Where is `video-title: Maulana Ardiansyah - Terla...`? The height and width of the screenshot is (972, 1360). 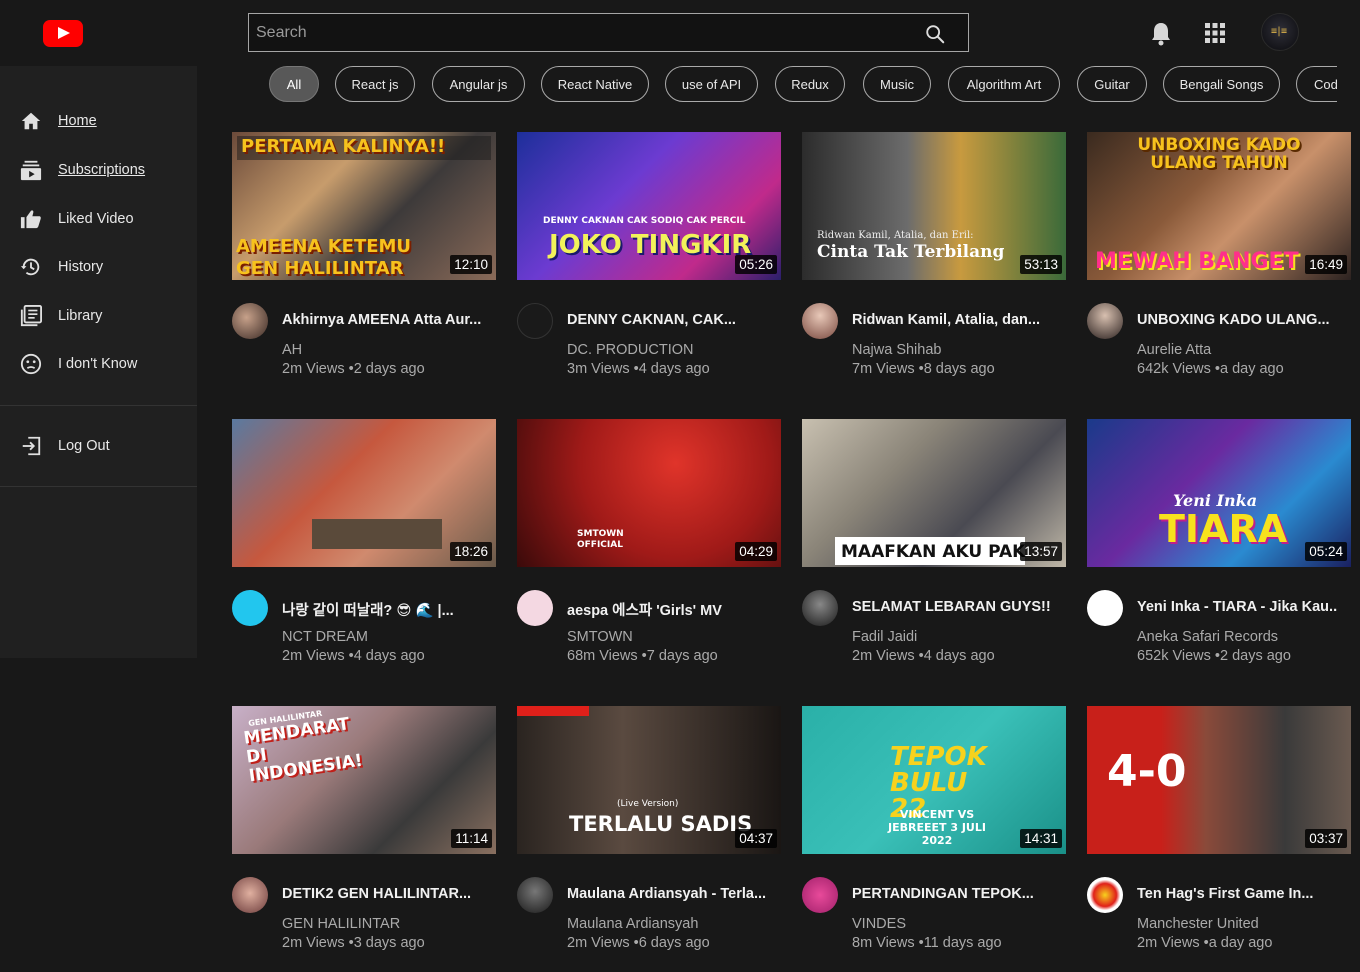
video-title: Maulana Ardiansyah - Terla... is located at coordinates (667, 894).